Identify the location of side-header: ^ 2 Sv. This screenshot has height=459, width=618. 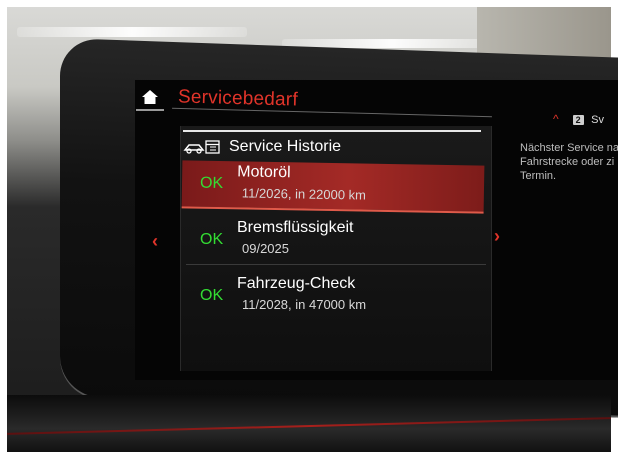
(578, 119).